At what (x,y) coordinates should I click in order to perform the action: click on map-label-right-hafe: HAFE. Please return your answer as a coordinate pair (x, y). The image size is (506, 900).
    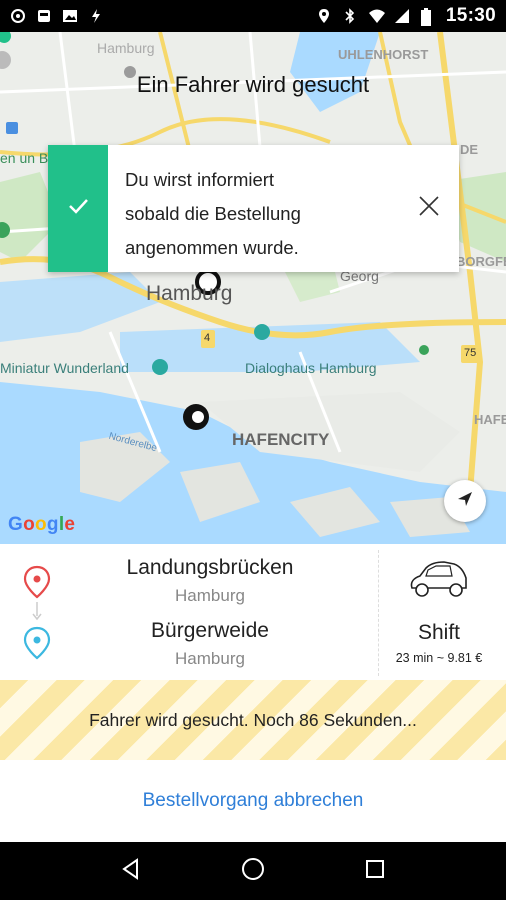
    Looking at the image, I should click on (490, 419).